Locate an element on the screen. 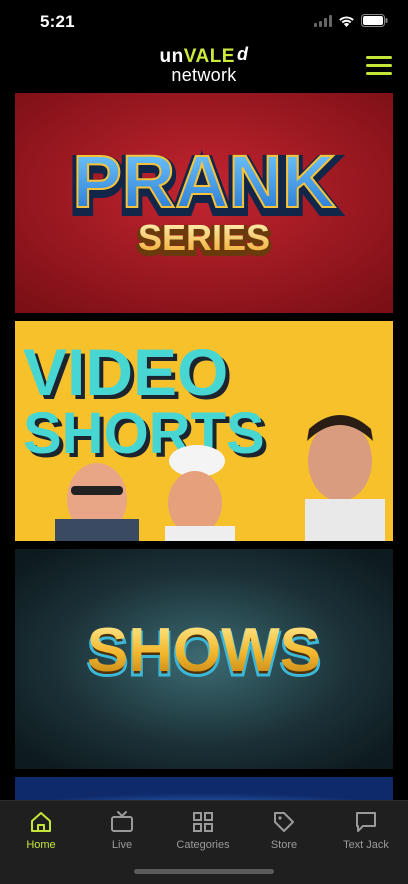  status-time: 5:21 is located at coordinates (57, 21).